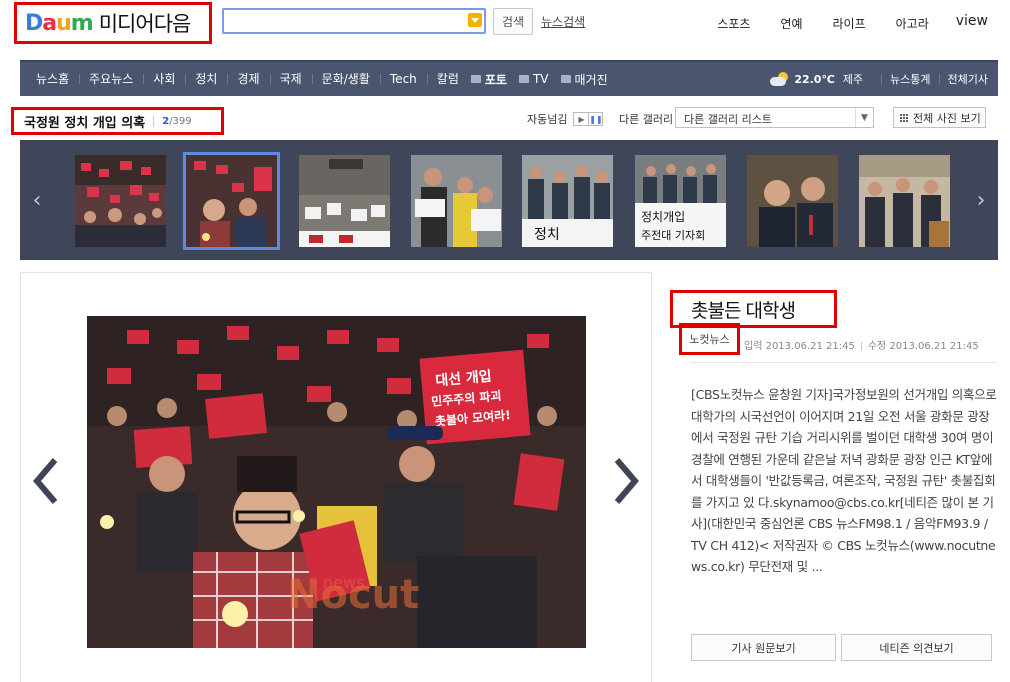 The height and width of the screenshot is (682, 1010). What do you see at coordinates (646, 119) in the screenshot?
I see `other-gallery-label: 다른 갤러리` at bounding box center [646, 119].